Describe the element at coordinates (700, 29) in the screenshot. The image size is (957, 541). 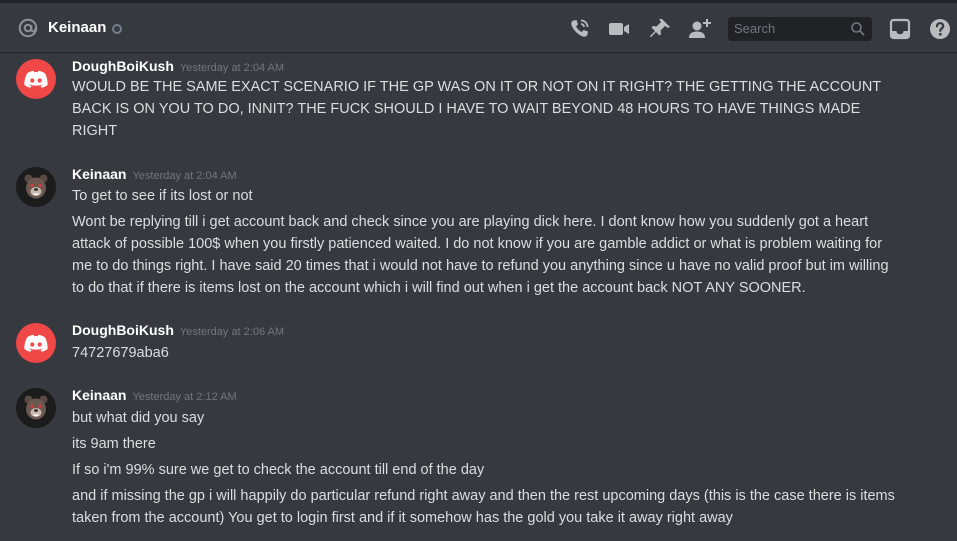
I see `add-friend-icon` at that location.